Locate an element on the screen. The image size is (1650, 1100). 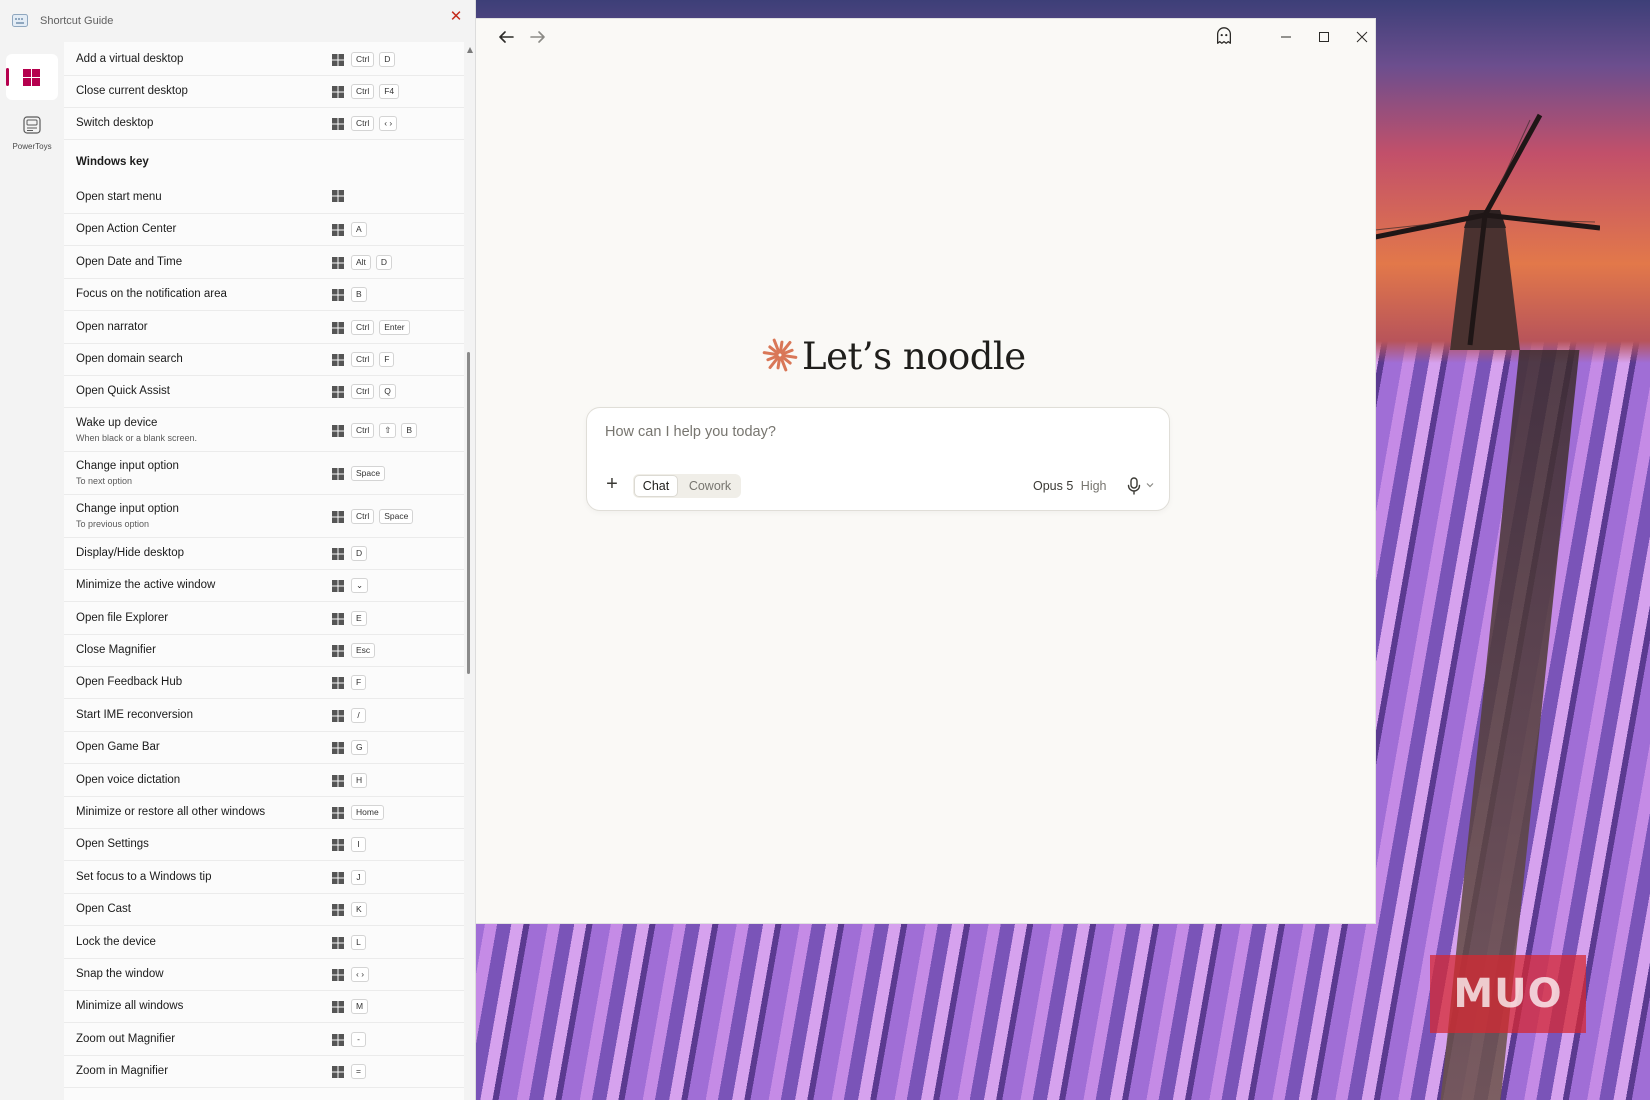
nav-item-windows is located at coordinates (32, 77).